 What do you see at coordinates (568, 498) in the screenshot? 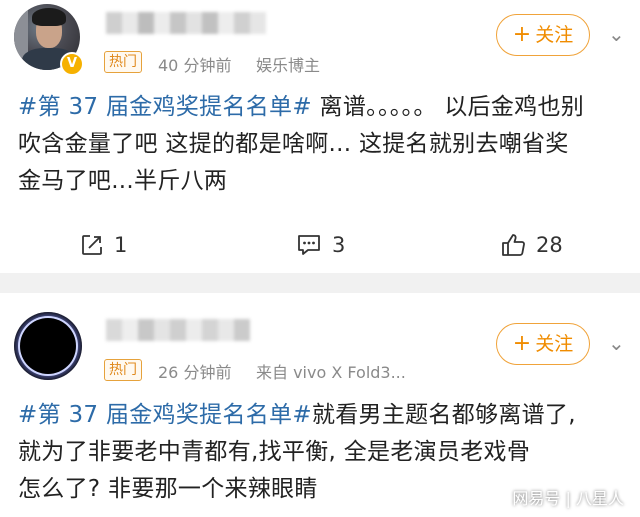
I see `watermark: 网易号 | 八星人` at bounding box center [568, 498].